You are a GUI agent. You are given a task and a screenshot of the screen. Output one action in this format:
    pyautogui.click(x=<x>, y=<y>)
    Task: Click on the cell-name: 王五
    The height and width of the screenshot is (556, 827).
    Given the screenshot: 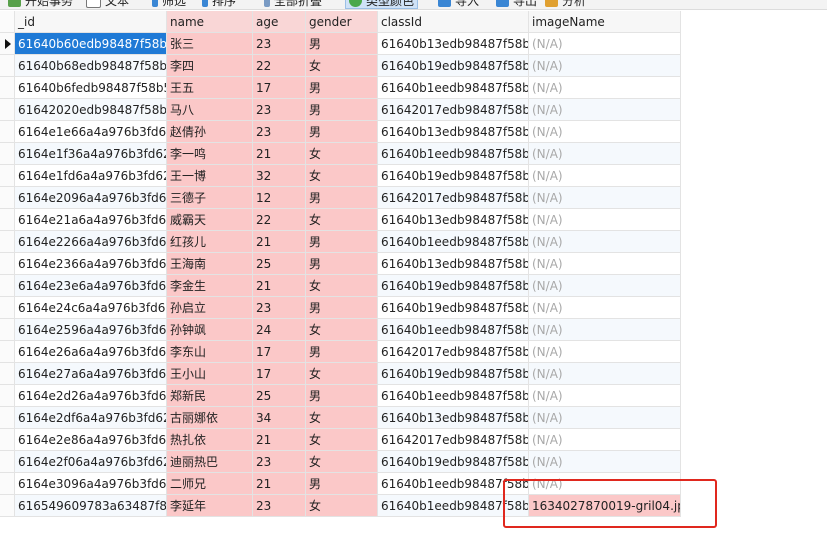 What is the action you would take?
    pyautogui.click(x=210, y=88)
    